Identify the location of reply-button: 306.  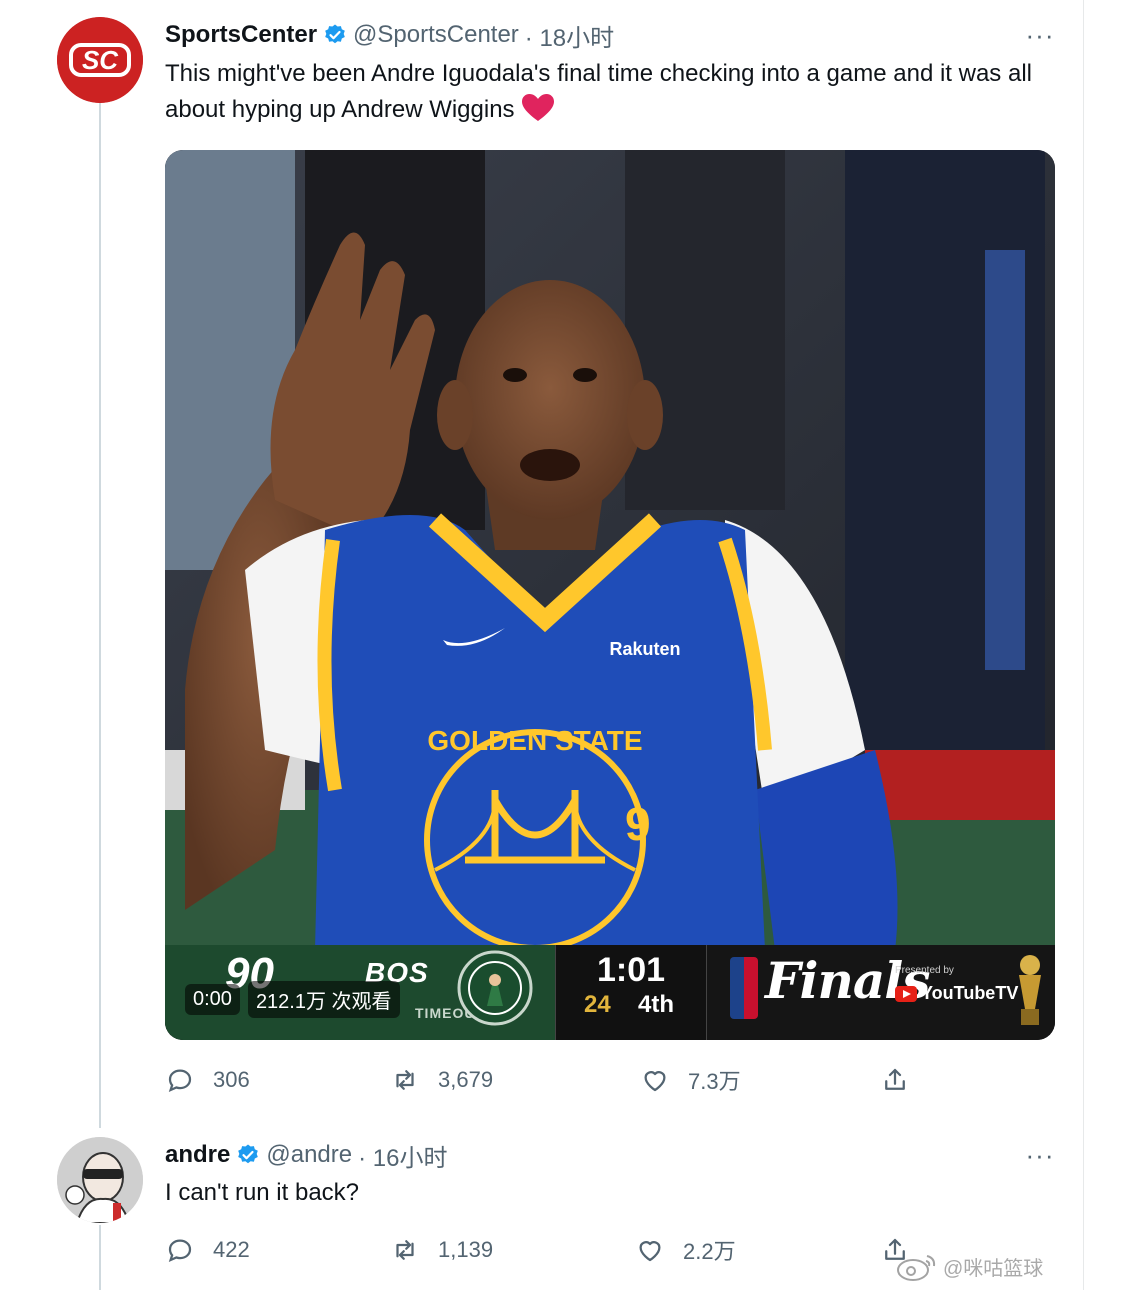
(207, 1080).